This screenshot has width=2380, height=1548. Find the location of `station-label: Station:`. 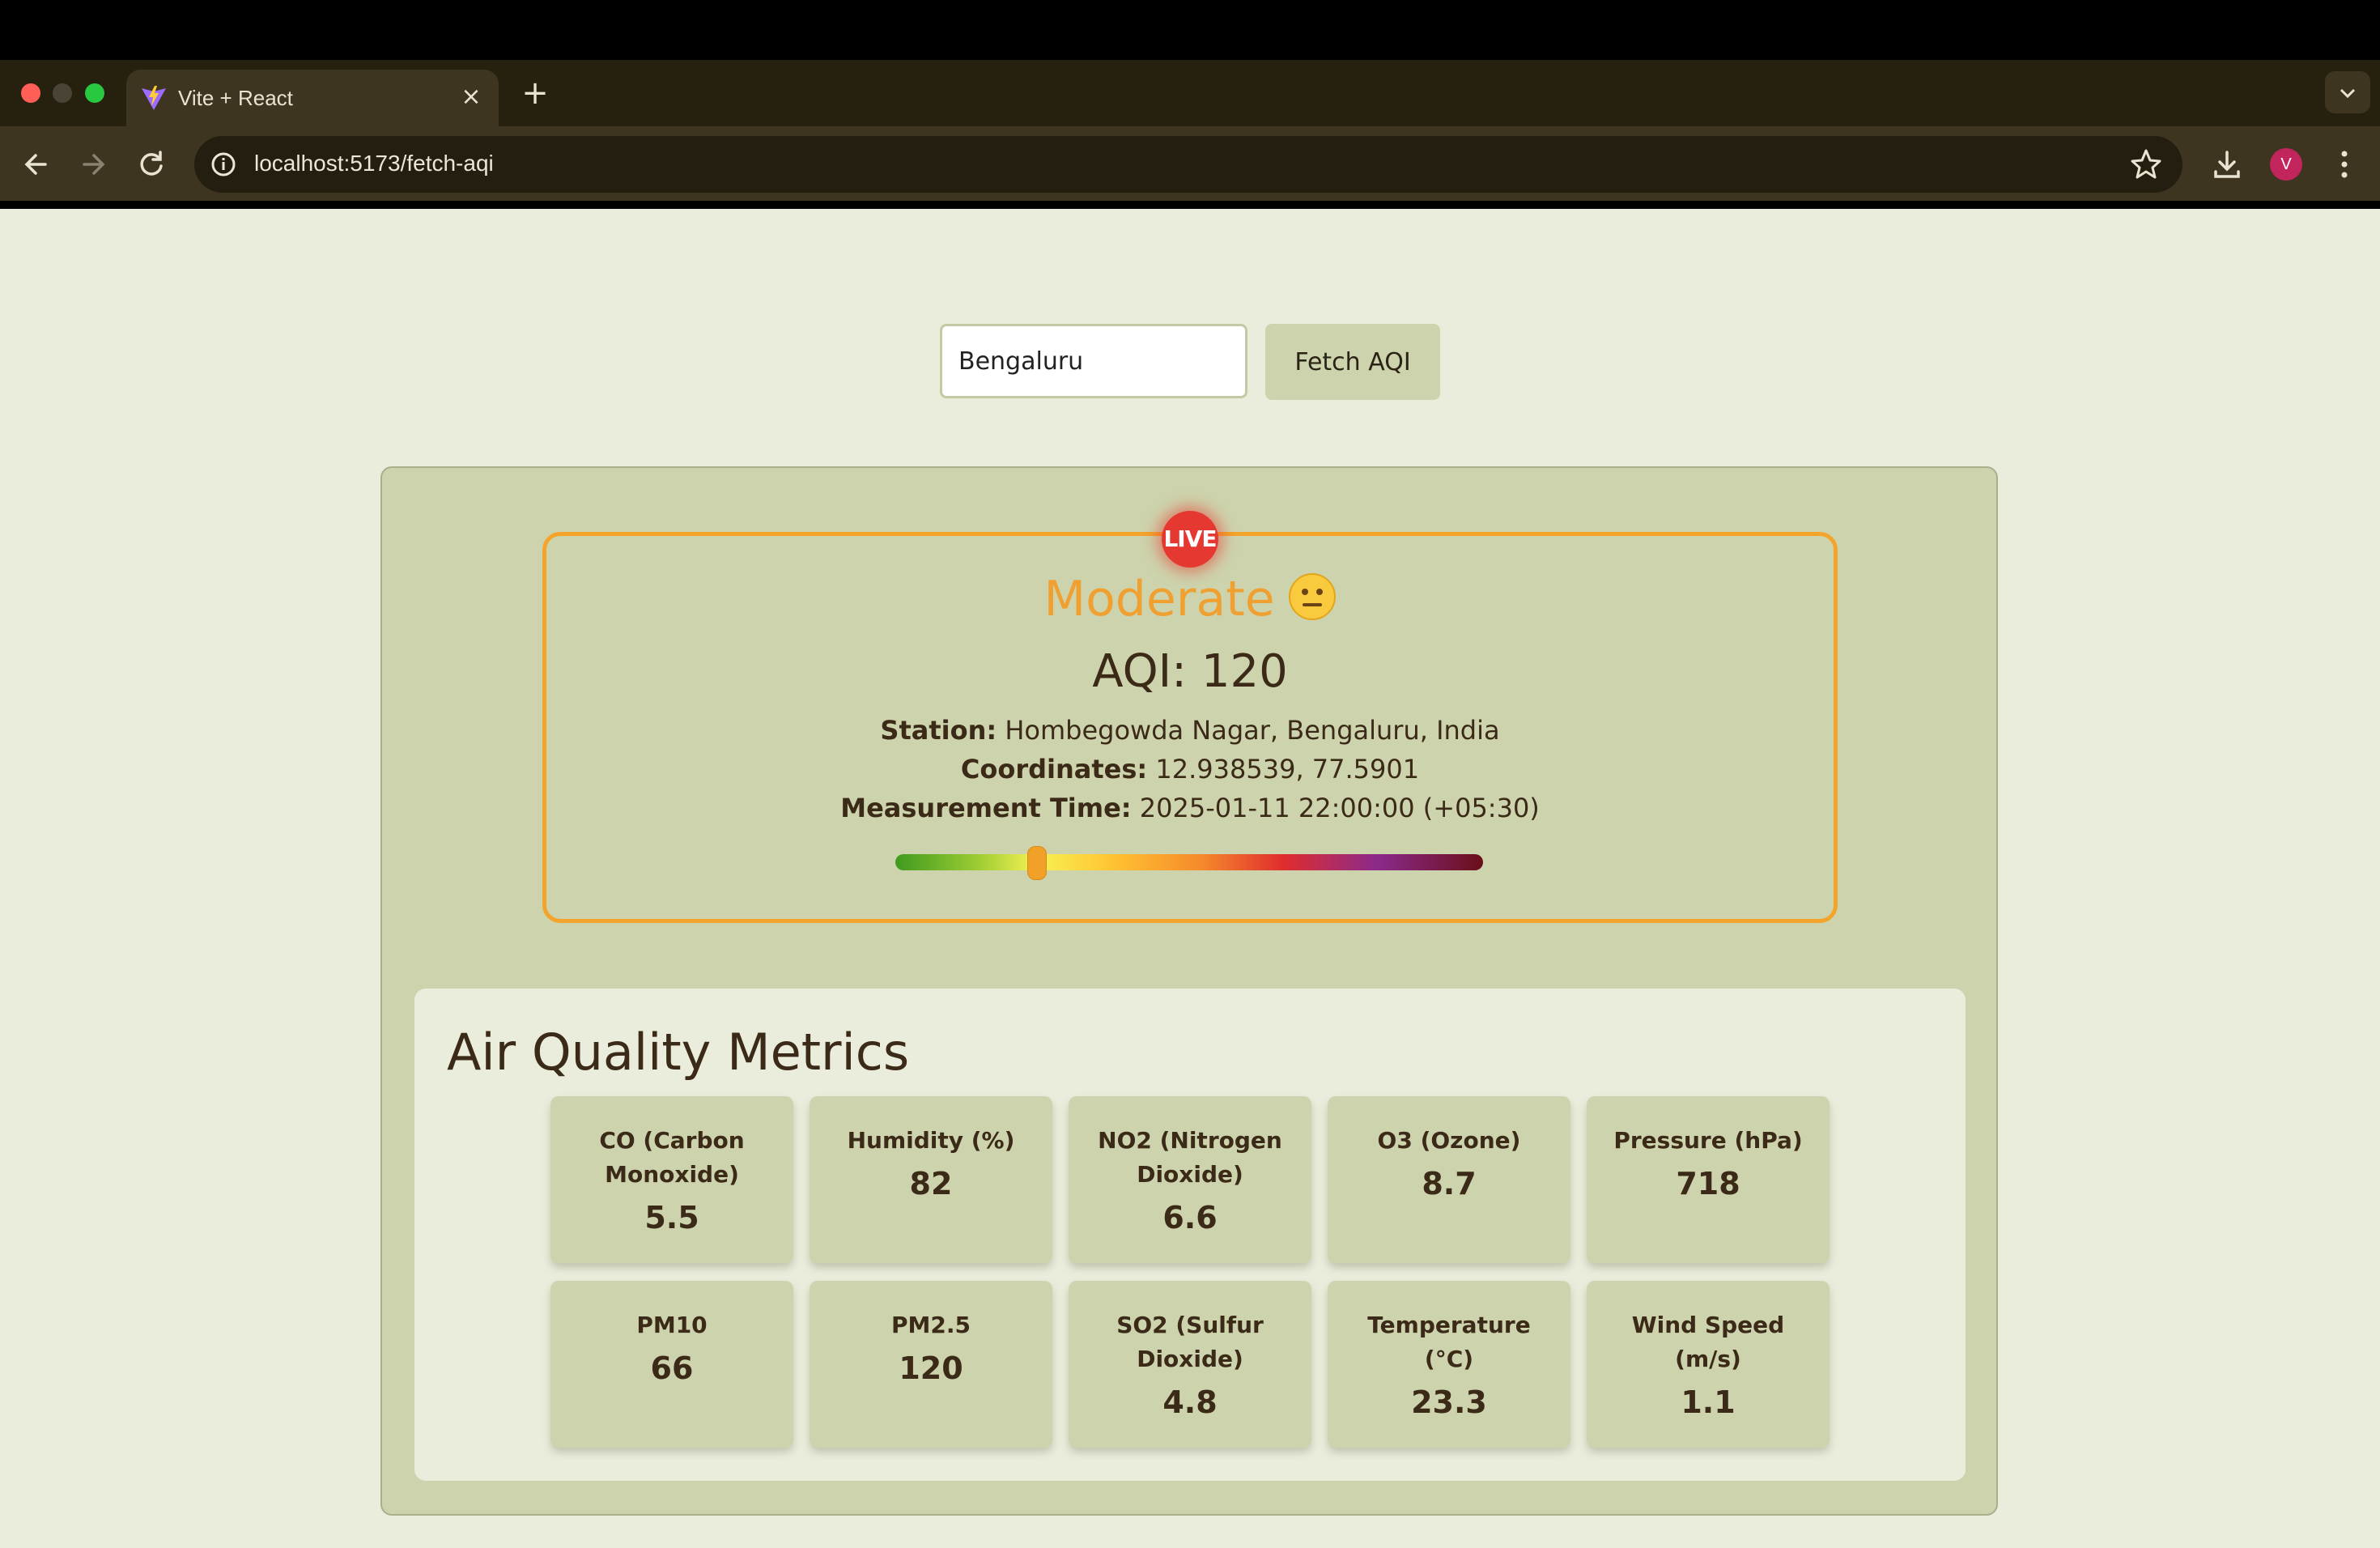

station-label: Station: is located at coordinates (939, 731).